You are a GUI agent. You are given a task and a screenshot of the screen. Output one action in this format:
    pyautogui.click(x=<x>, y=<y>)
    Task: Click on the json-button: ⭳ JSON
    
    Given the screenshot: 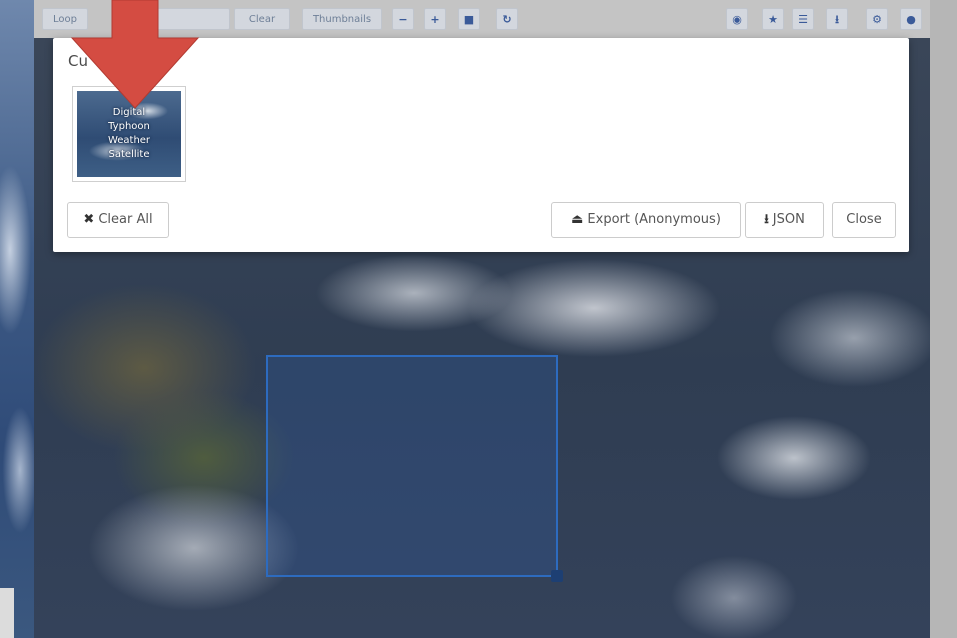 What is the action you would take?
    pyautogui.click(x=784, y=220)
    